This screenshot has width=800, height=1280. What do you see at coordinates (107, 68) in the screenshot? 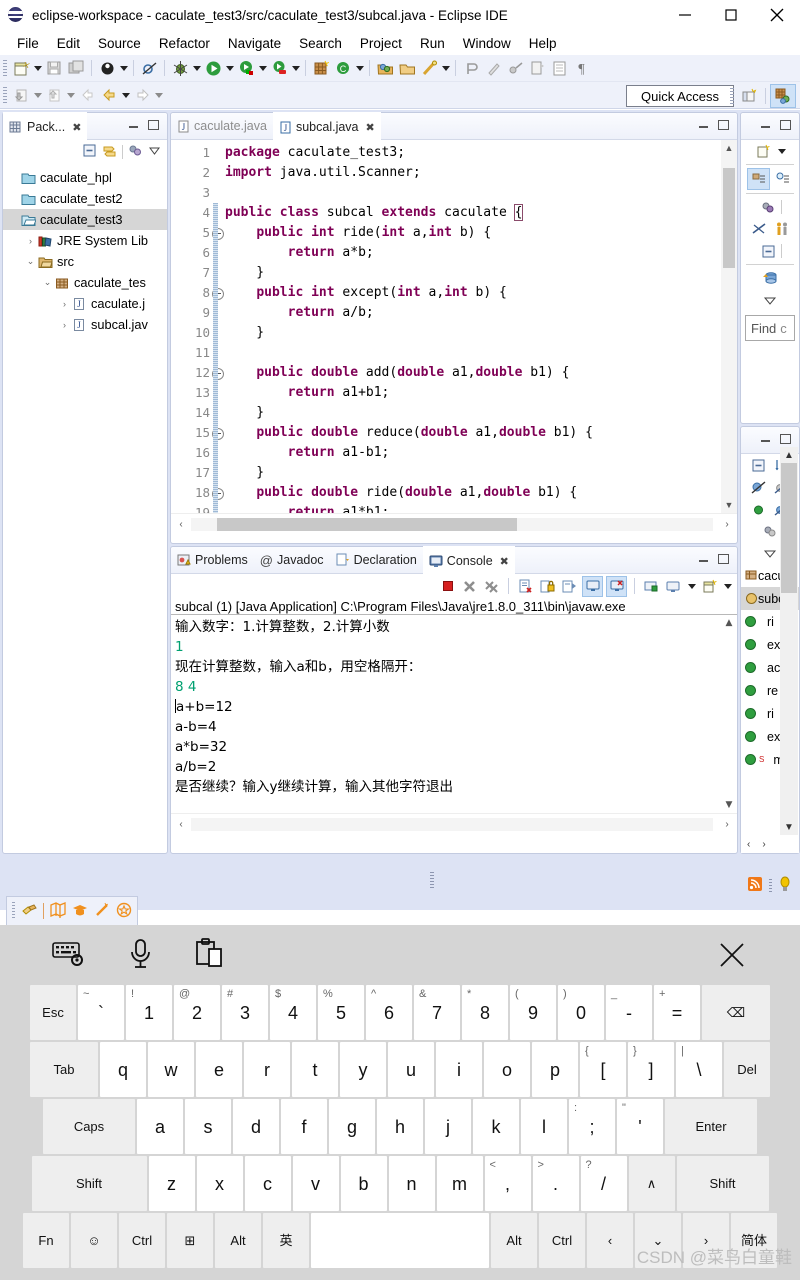
I see `toggle-mark-occurrences-icon` at bounding box center [107, 68].